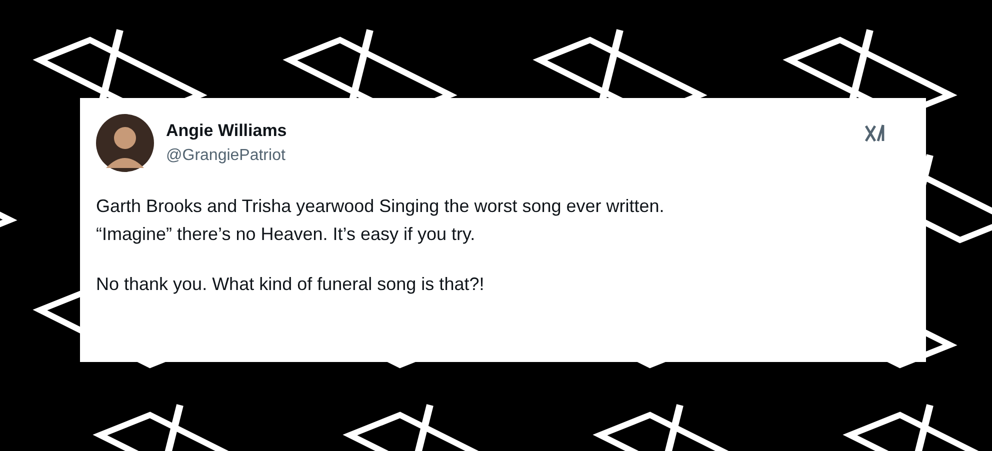 The height and width of the screenshot is (451, 992). What do you see at coordinates (381, 220) in the screenshot?
I see `tweet-text: Garth Brooks and Trisha yearwood Singing the worst song ever written. “Imagine” there’s no Heaven. It’s easy if you try.` at bounding box center [381, 220].